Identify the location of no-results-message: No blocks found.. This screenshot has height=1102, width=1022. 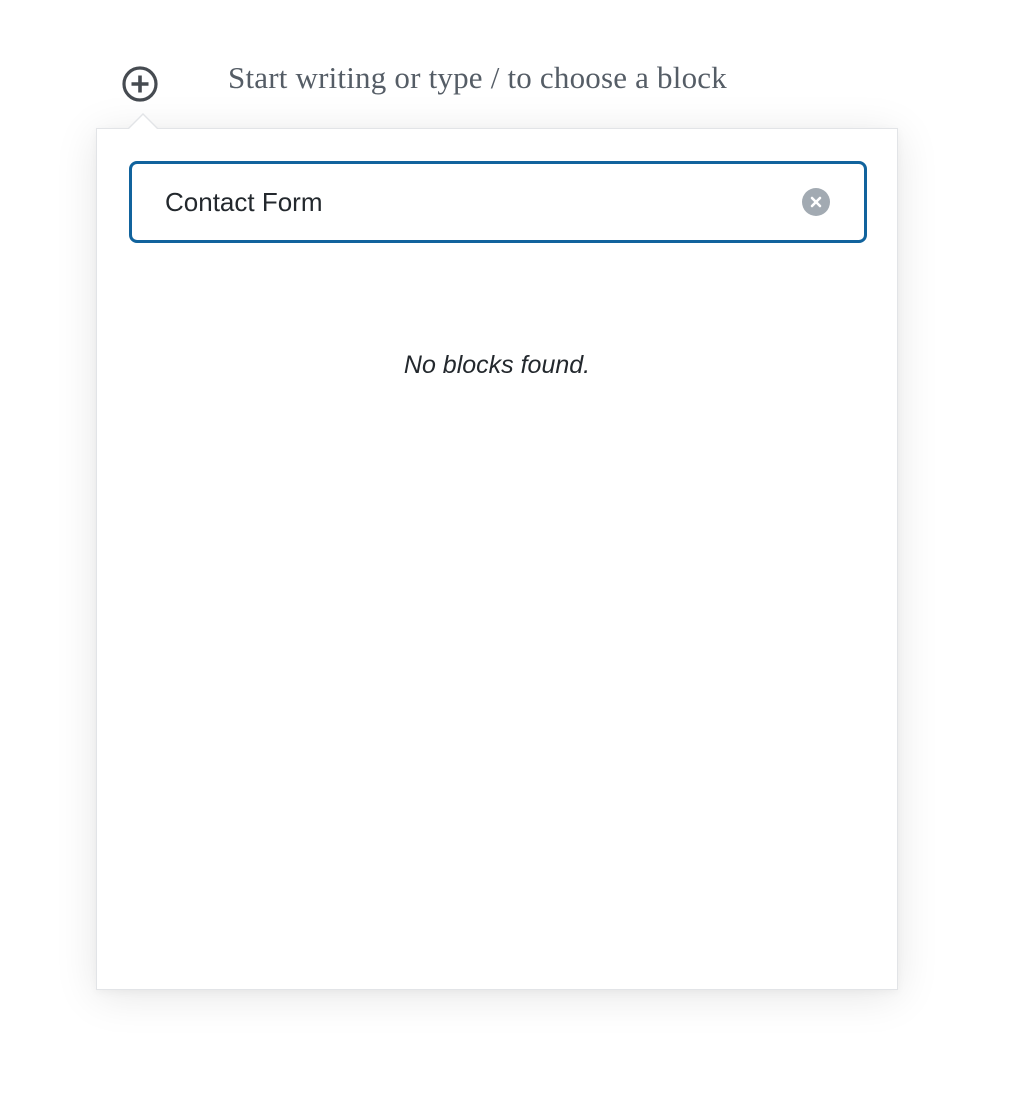
(497, 365).